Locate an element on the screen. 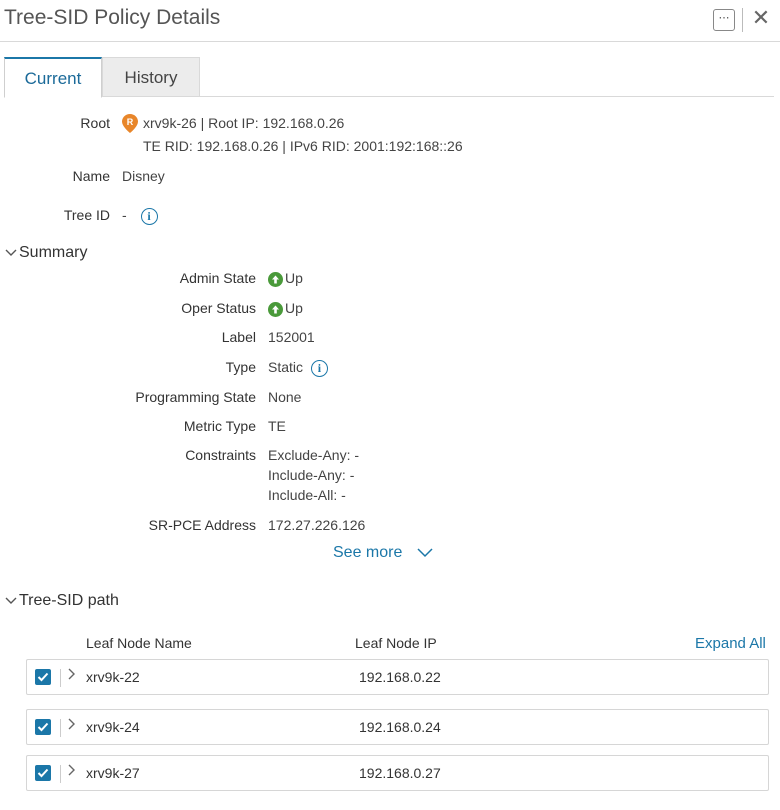  root-label: Root is located at coordinates (95, 123).